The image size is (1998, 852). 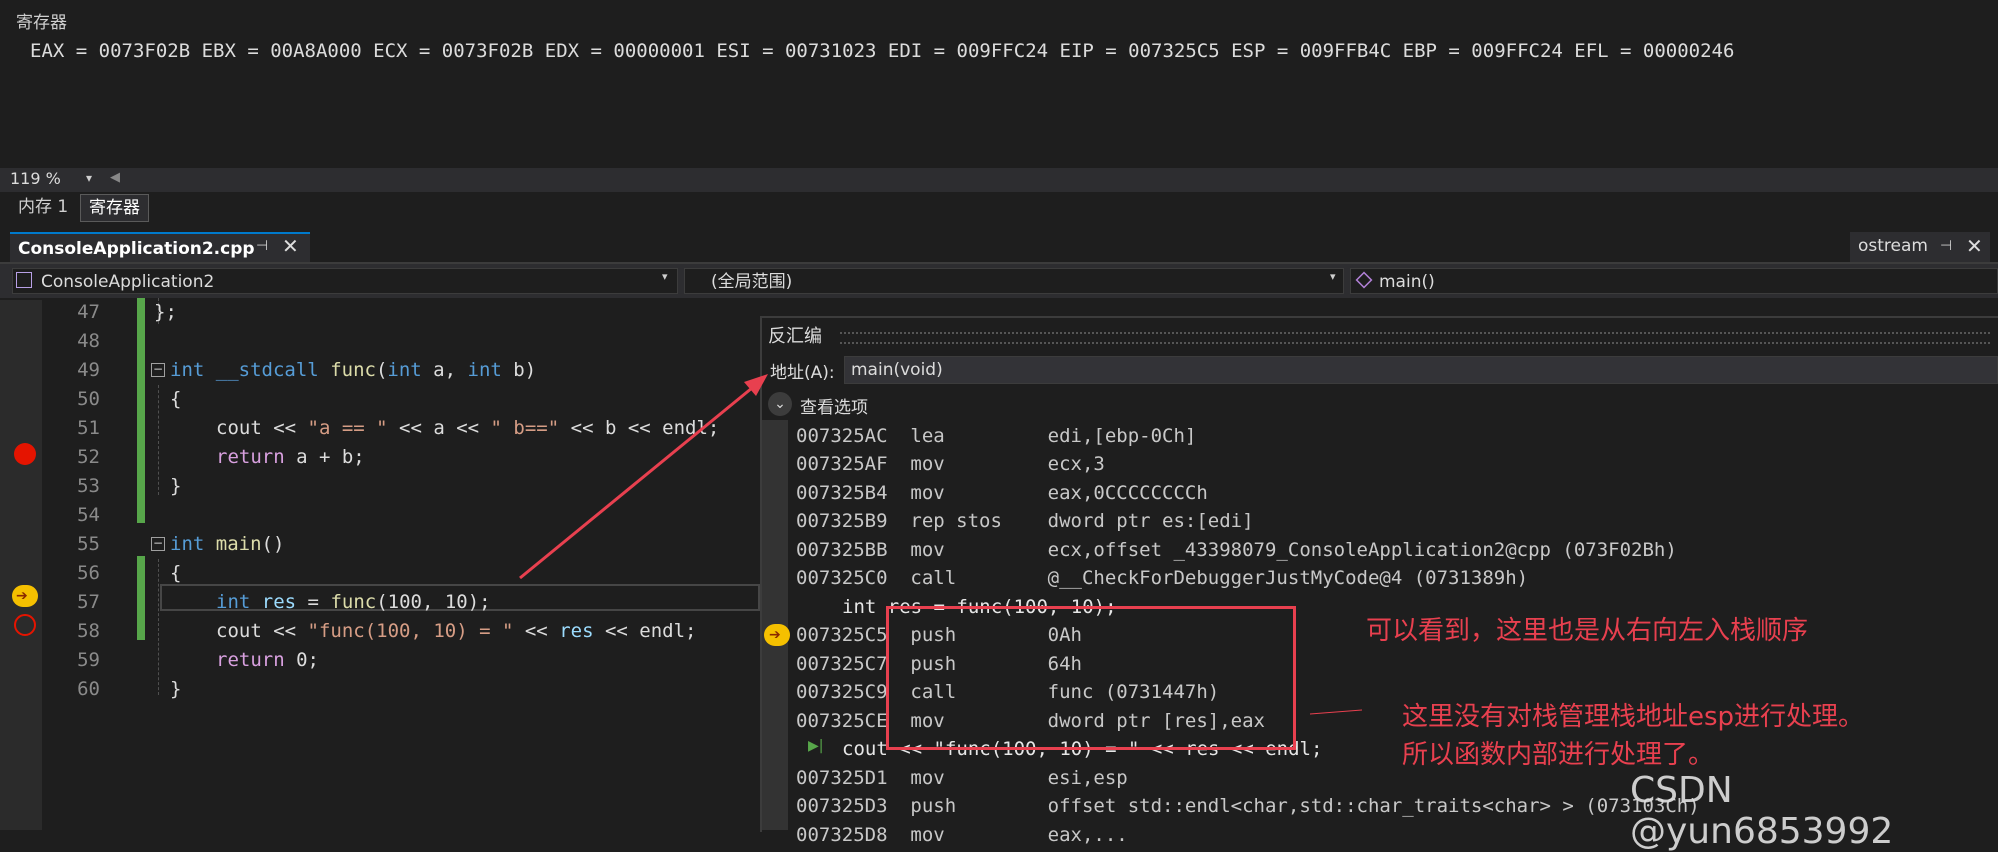 What do you see at coordinates (1014, 281) in the screenshot?
I see `scope-dropdown: (全局范围)` at bounding box center [1014, 281].